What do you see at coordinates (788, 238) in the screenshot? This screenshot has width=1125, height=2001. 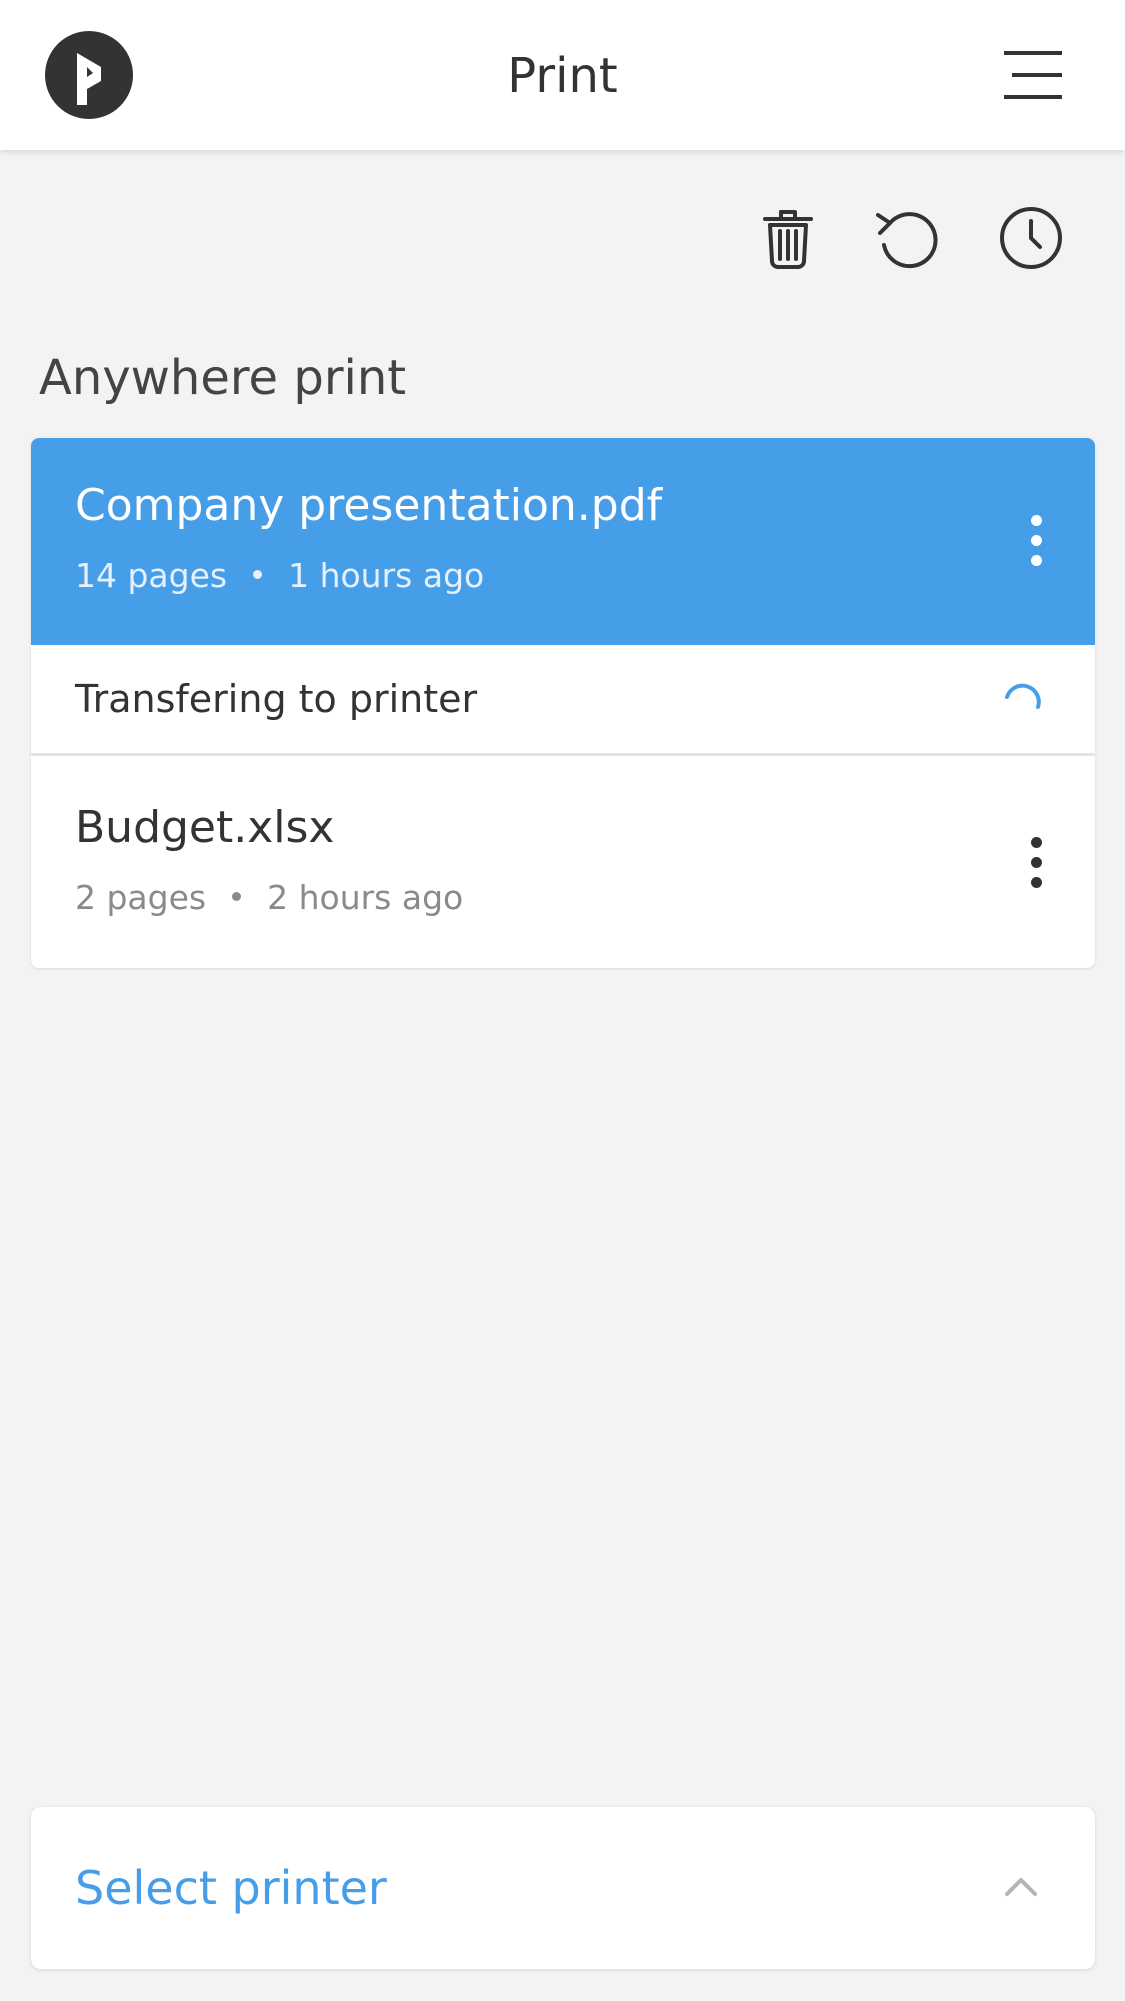 I see `trash-icon` at bounding box center [788, 238].